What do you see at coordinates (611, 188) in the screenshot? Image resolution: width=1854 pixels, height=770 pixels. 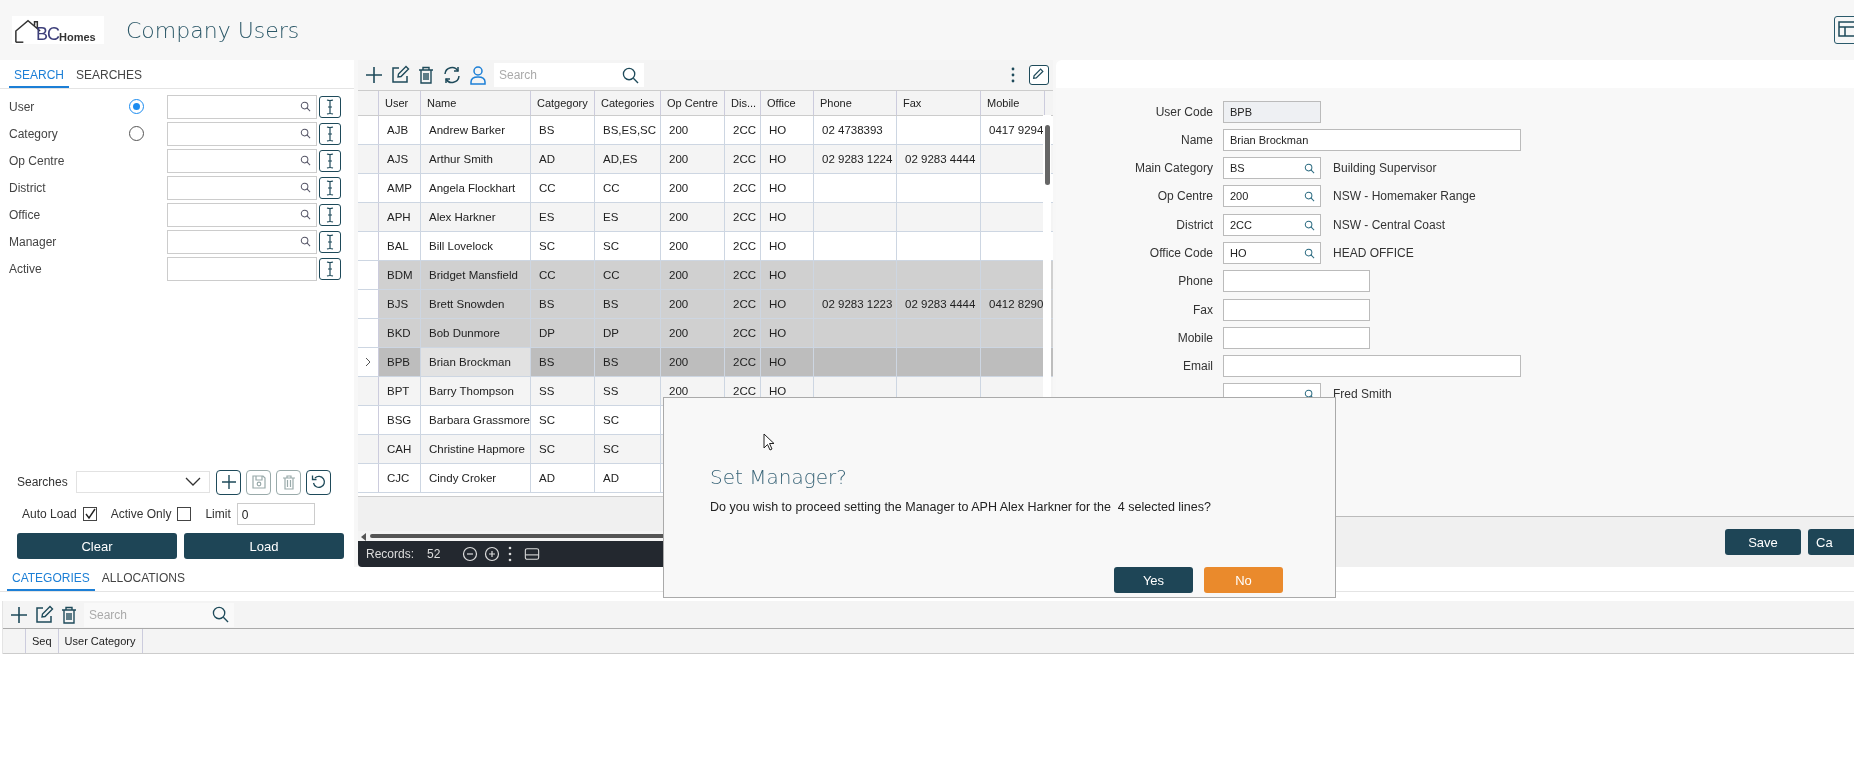 I see `table-cell: CC` at bounding box center [611, 188].